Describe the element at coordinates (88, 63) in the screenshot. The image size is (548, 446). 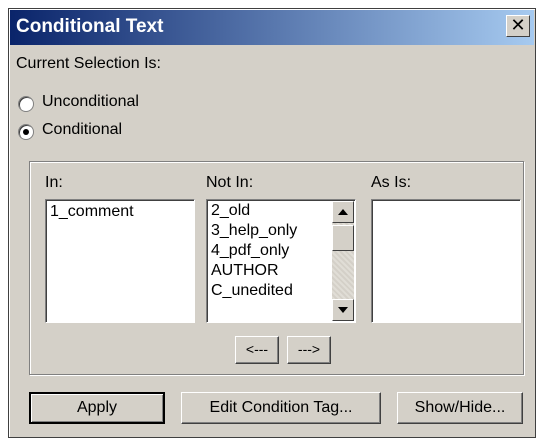
I see `current-selection-label: Current Selection Is:` at that location.